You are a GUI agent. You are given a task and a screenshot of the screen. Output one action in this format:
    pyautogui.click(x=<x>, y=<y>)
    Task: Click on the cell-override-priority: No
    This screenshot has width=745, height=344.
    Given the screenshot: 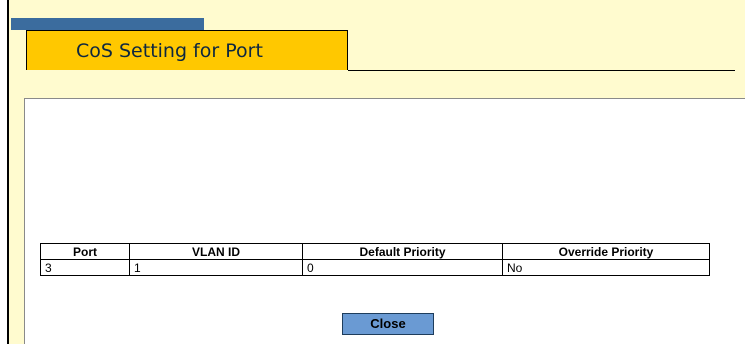 What is the action you would take?
    pyautogui.click(x=606, y=267)
    